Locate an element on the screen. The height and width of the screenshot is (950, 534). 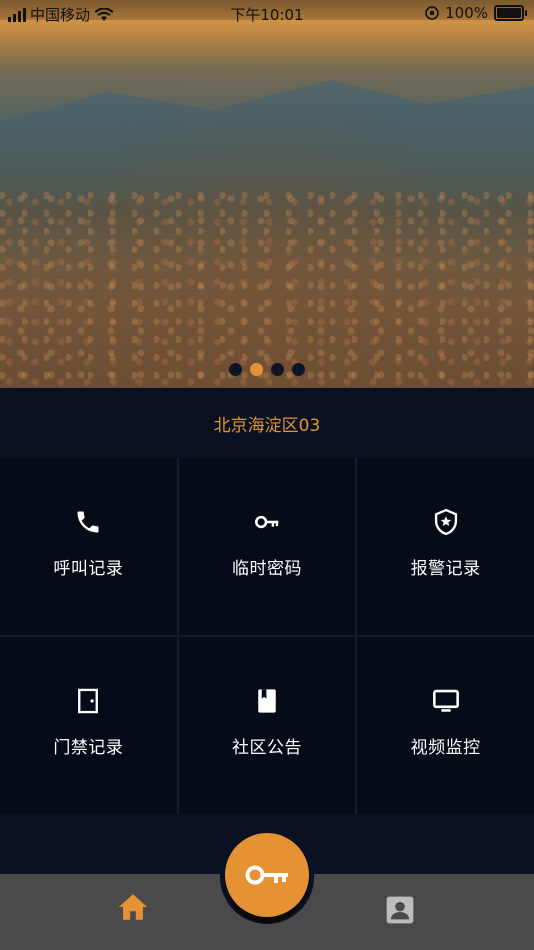
call-records-label: 呼叫记录 is located at coordinates (88, 569).